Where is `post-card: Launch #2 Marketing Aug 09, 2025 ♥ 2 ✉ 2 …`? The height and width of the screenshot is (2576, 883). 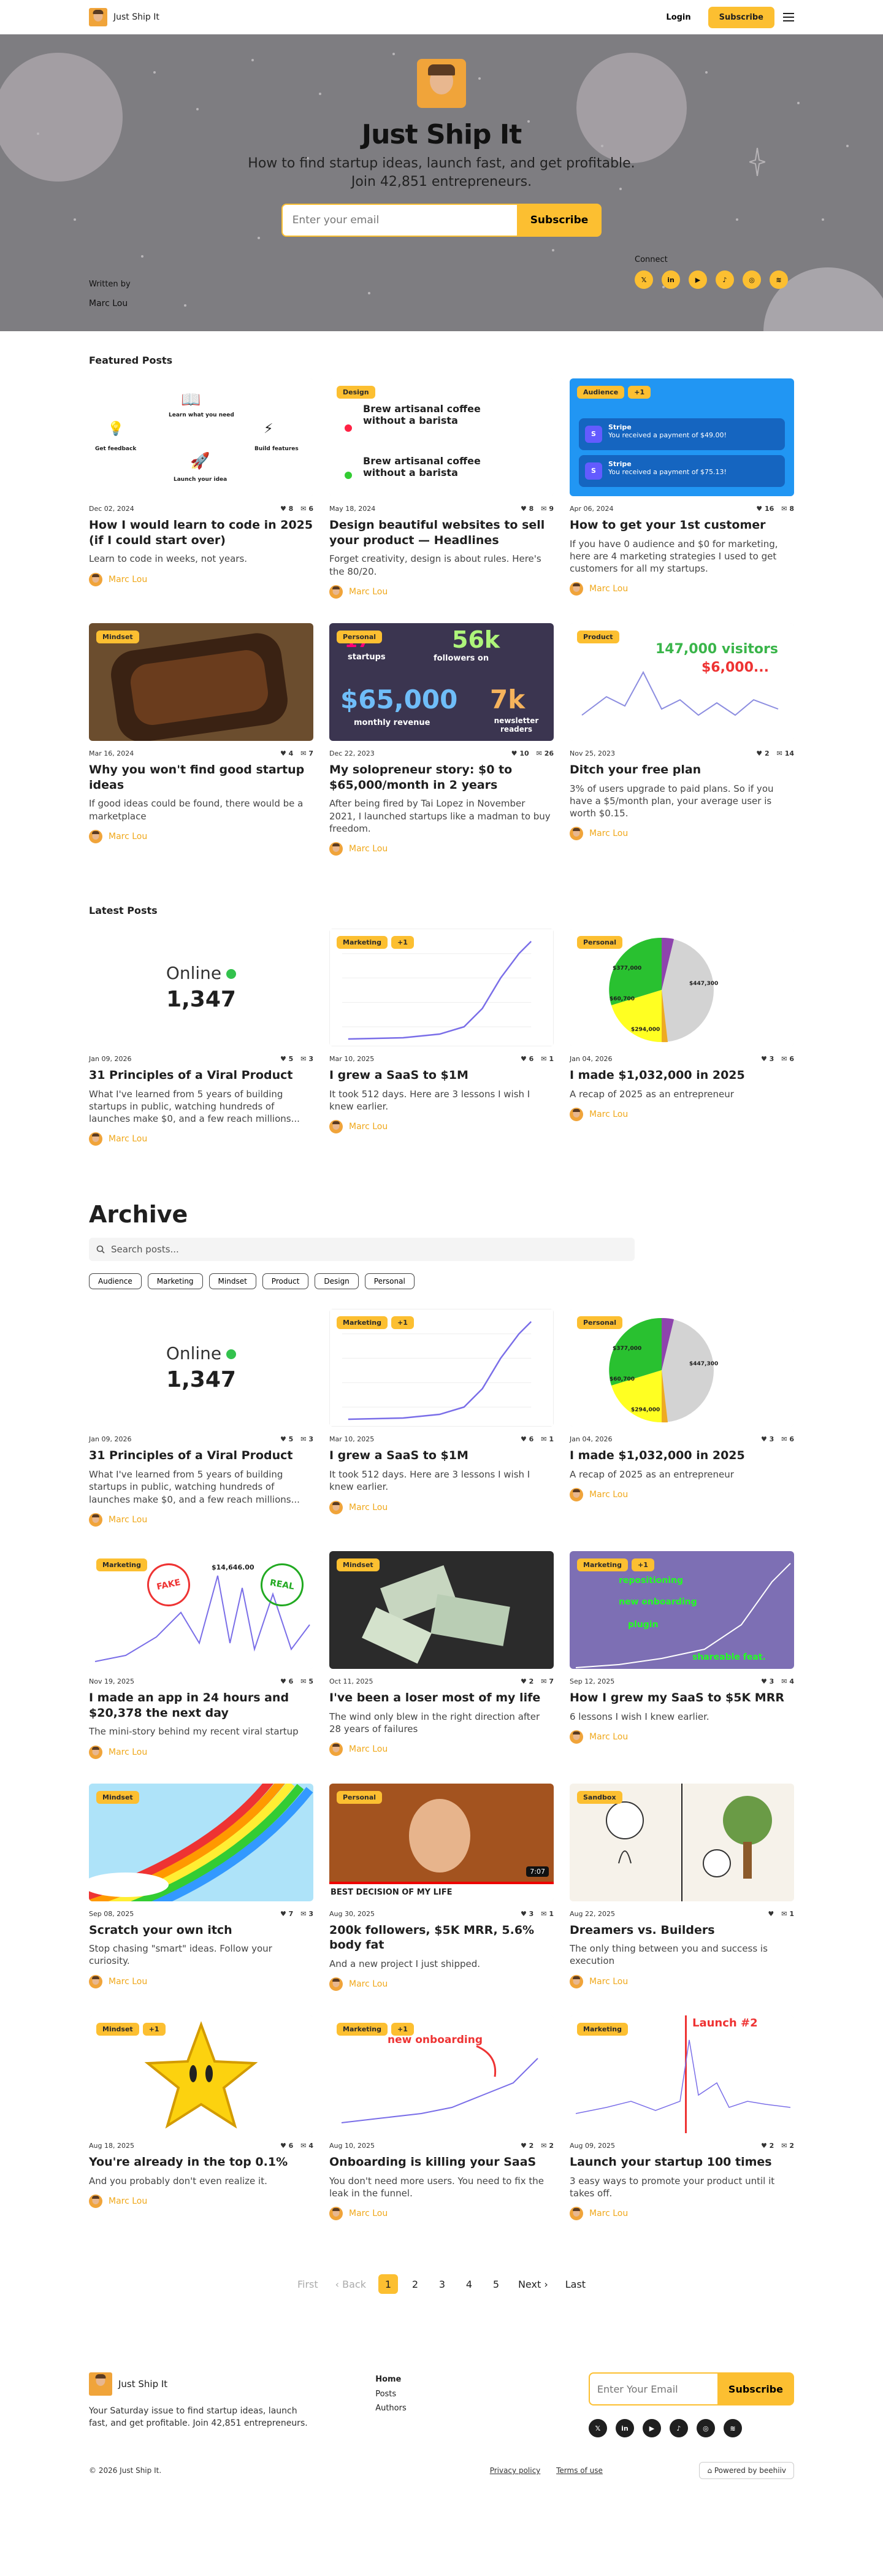 post-card: Launch #2 Marketing Aug 09, 2025 ♥ 2 ✉ 2 … is located at coordinates (682, 2118).